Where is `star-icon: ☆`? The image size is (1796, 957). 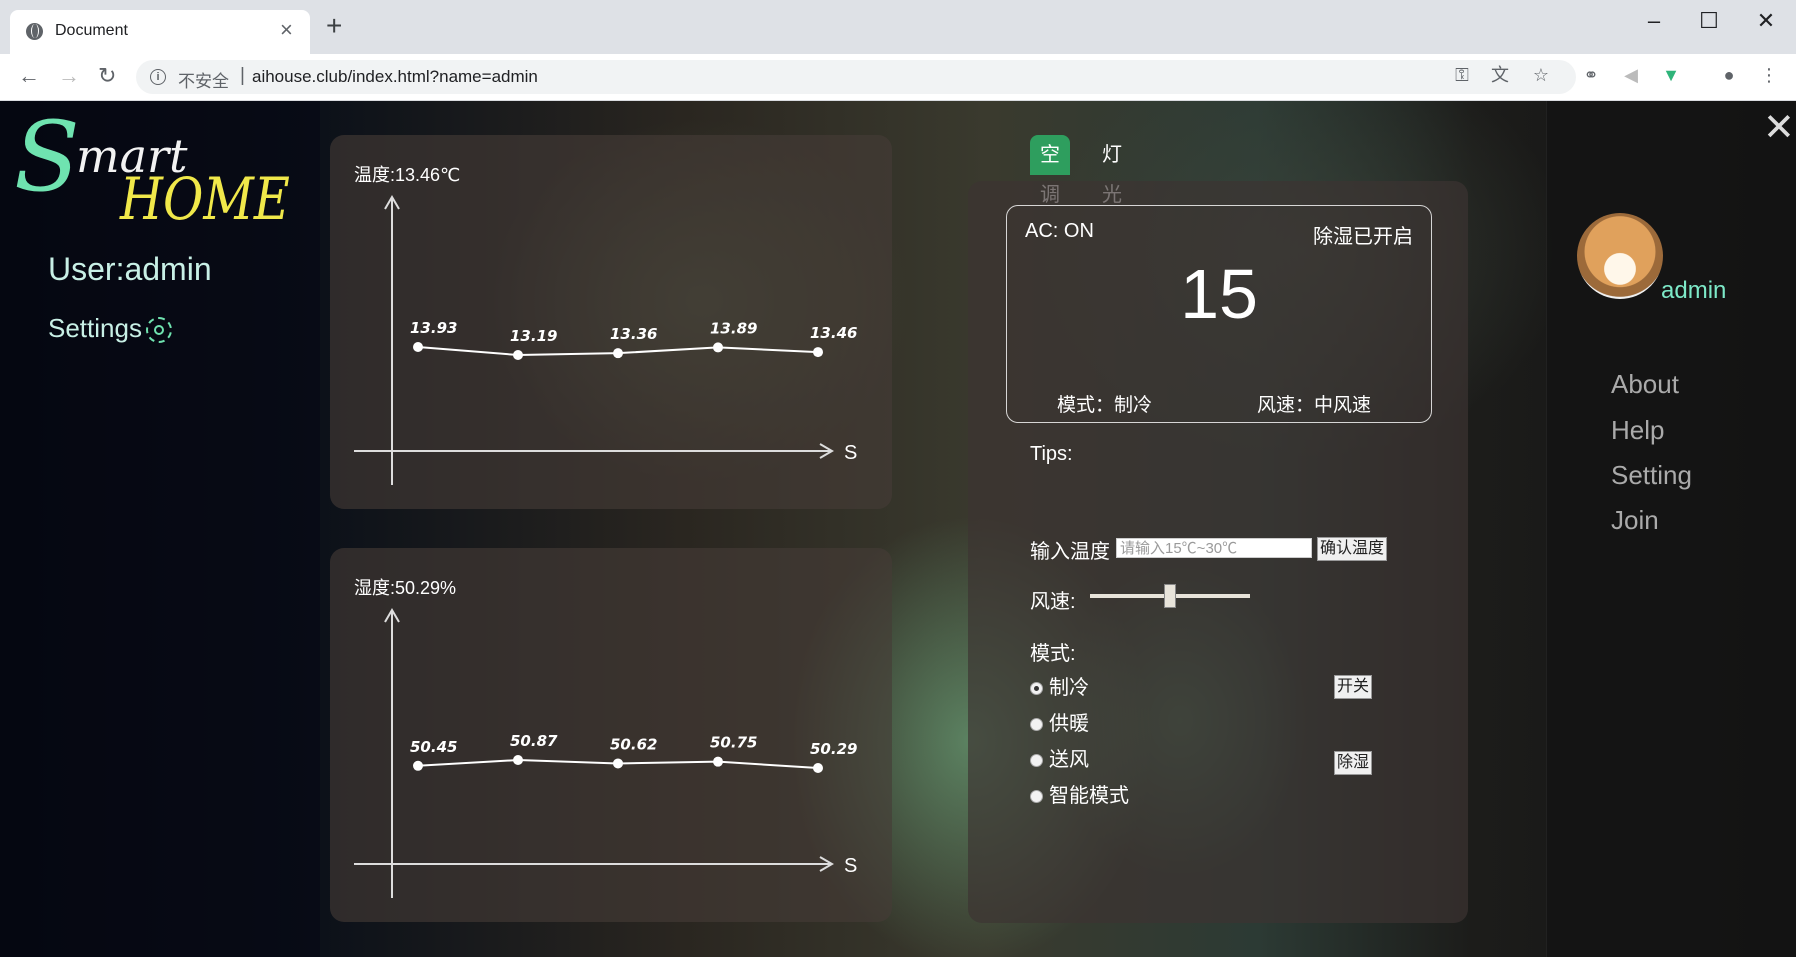
star-icon: ☆ is located at coordinates (1541, 75).